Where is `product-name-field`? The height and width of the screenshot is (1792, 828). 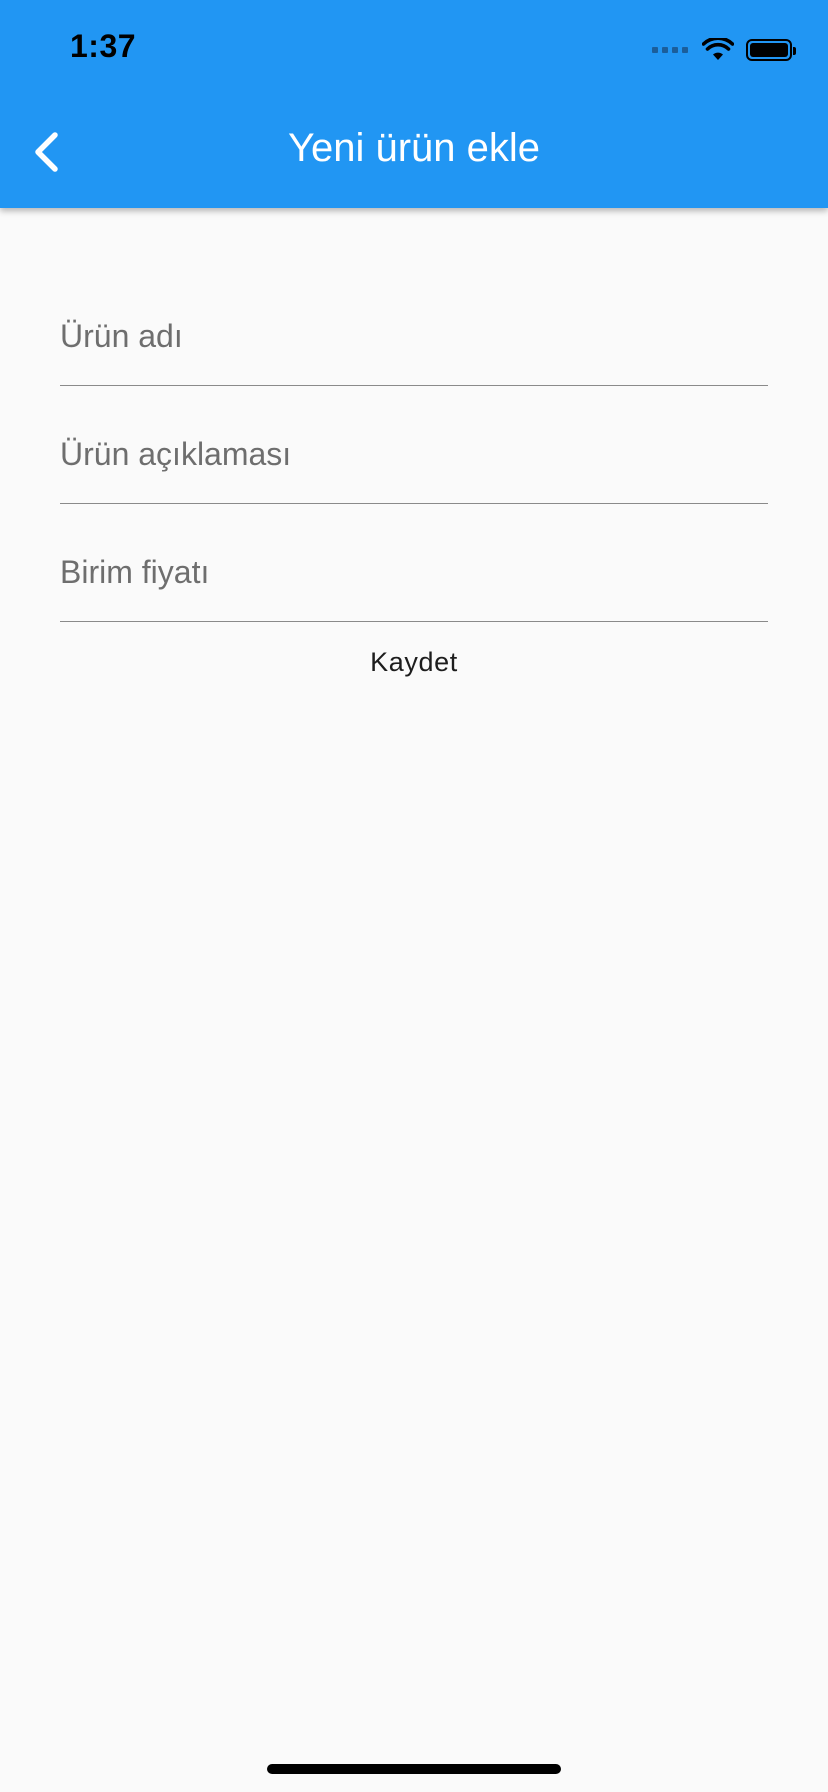
product-name-field is located at coordinates (414, 327).